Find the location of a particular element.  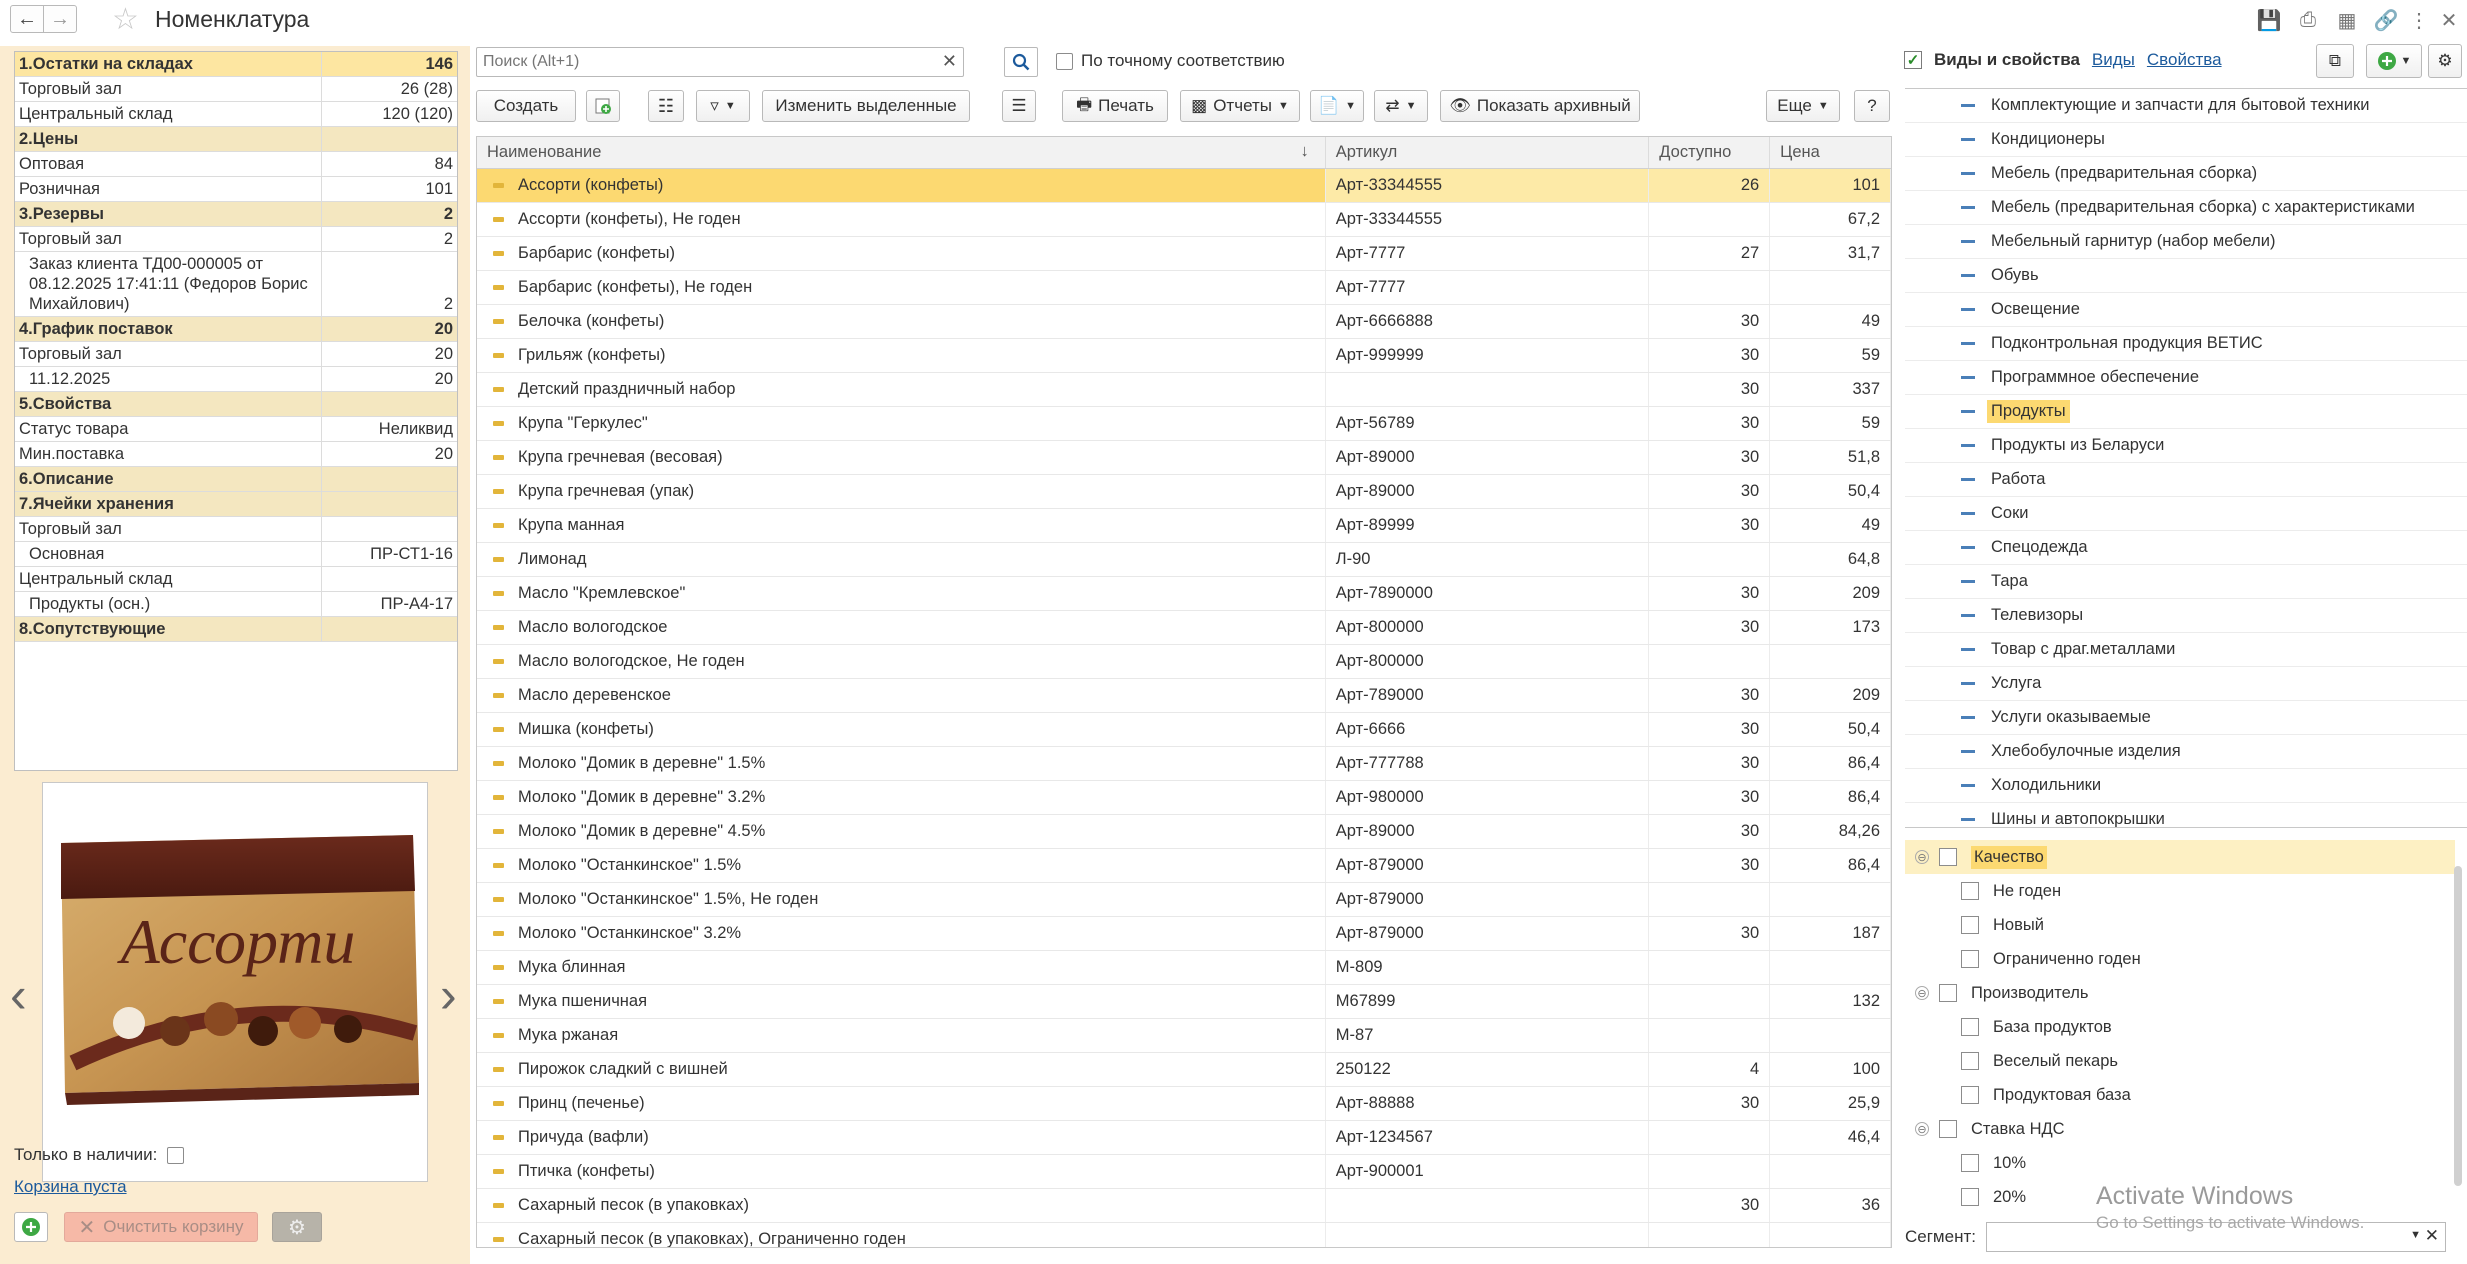

info-section-row: 1.Остатки на складах 146 is located at coordinates (236, 64).